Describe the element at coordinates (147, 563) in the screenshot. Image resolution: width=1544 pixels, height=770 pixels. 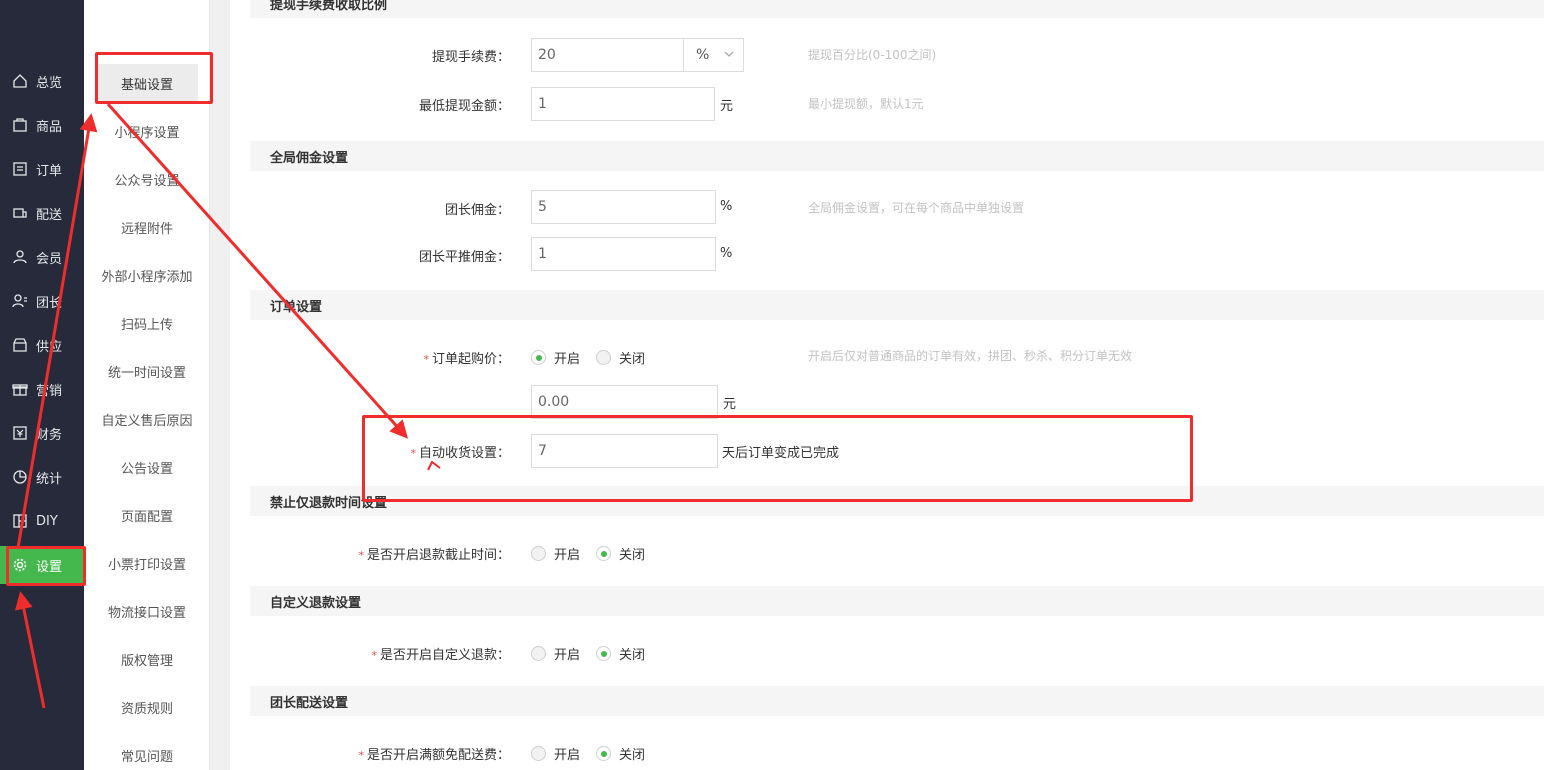
I see `subnav-item-receipt-print: 小票打印设置` at that location.